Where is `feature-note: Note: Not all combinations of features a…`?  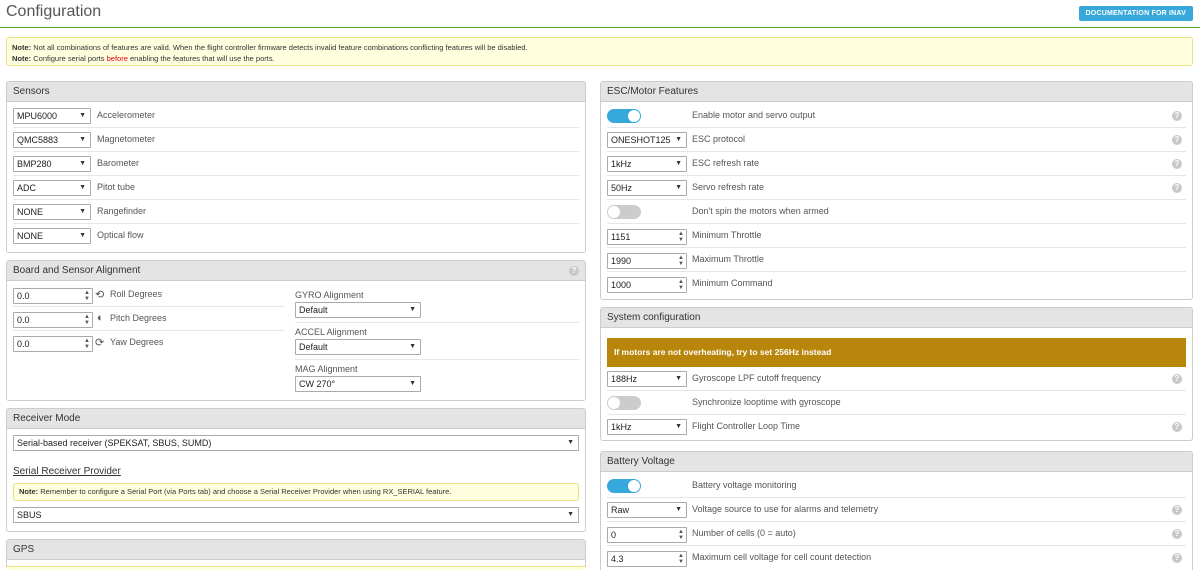 feature-note: Note: Not all combinations of features a… is located at coordinates (599, 51).